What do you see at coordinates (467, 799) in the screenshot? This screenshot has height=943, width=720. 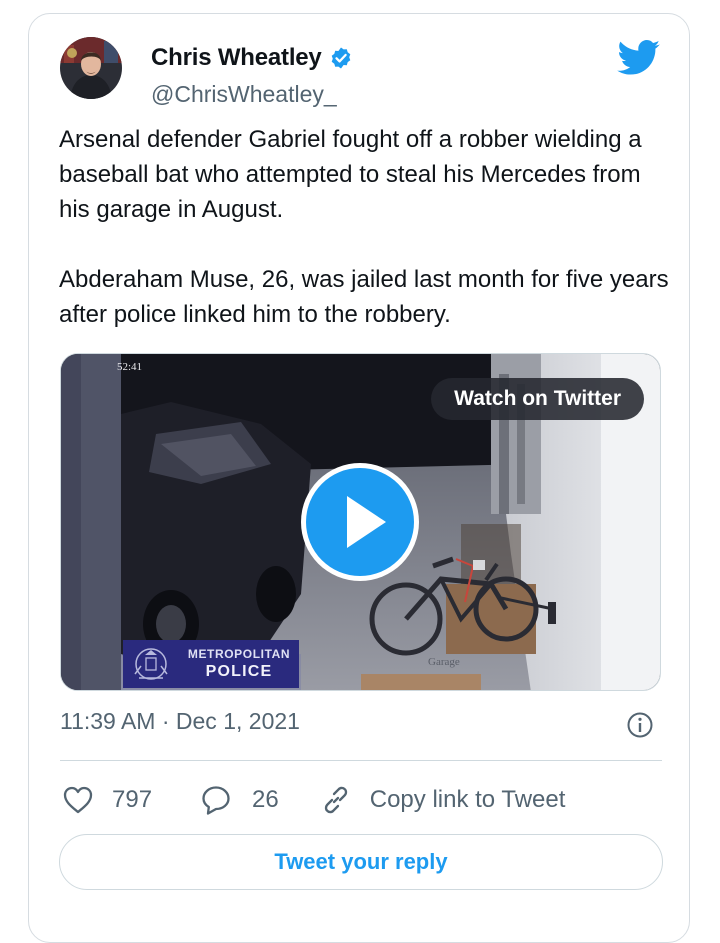 I see `copy-link-label: Copy link to Tweet` at bounding box center [467, 799].